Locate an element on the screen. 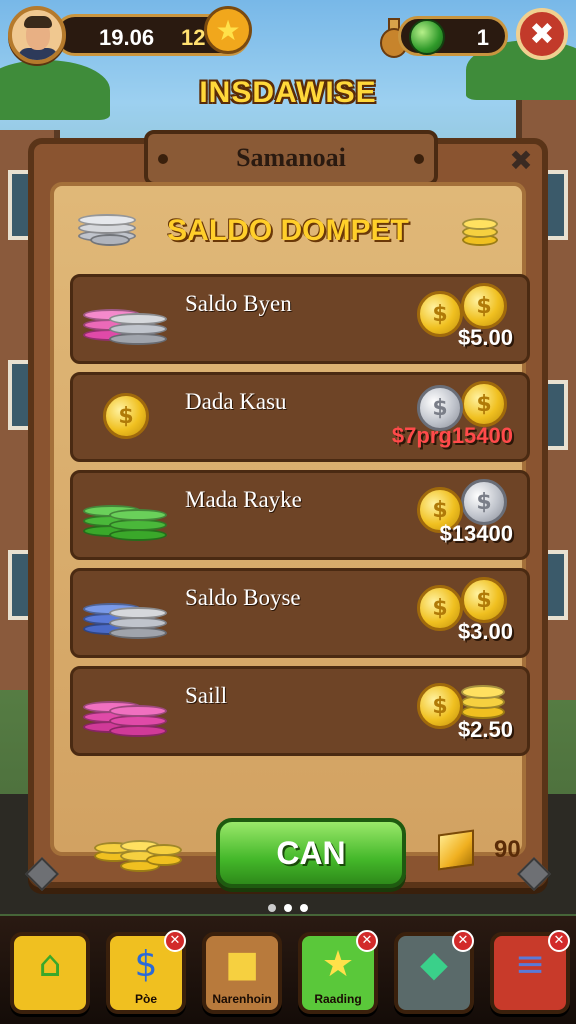  nav-coins-button: ≡ ✕ is located at coordinates (530, 972).